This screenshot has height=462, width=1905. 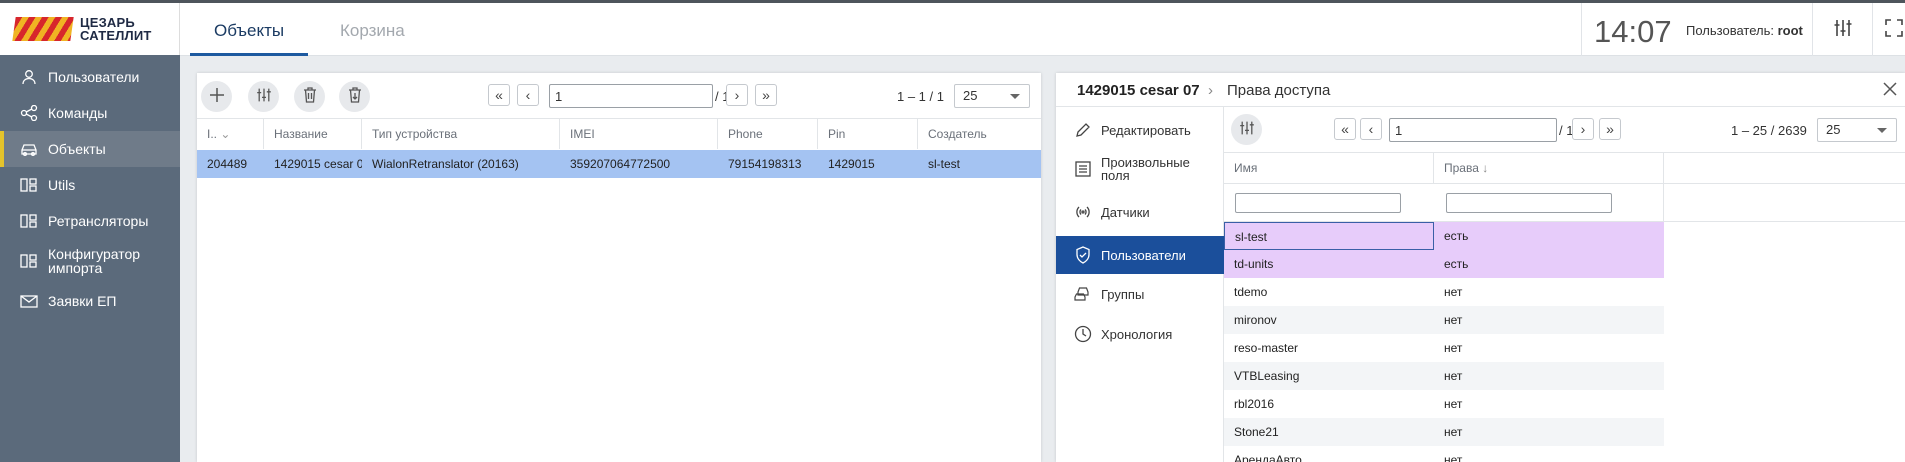 I want to click on table-row: Stone21 нет, so click(x=1444, y=432).